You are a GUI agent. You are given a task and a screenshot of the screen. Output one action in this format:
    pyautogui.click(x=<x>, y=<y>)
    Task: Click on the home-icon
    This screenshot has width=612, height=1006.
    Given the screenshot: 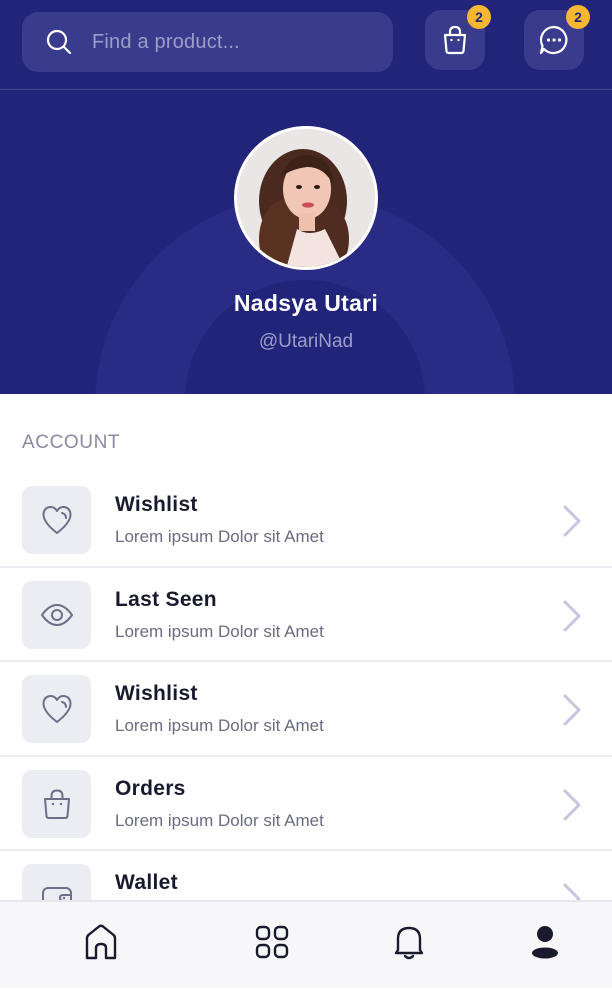 What is the action you would take?
    pyautogui.click(x=101, y=942)
    